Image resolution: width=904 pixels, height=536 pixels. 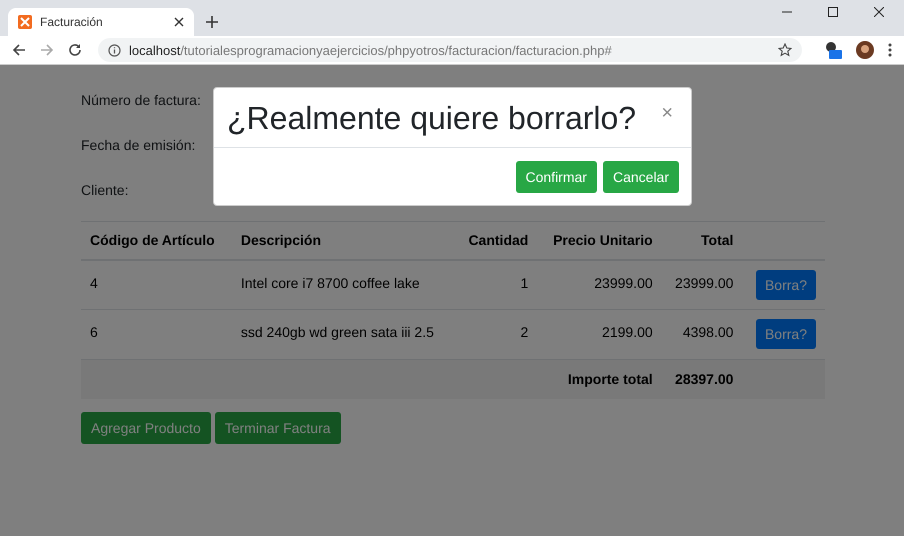 I want to click on info-icon, so click(x=114, y=50).